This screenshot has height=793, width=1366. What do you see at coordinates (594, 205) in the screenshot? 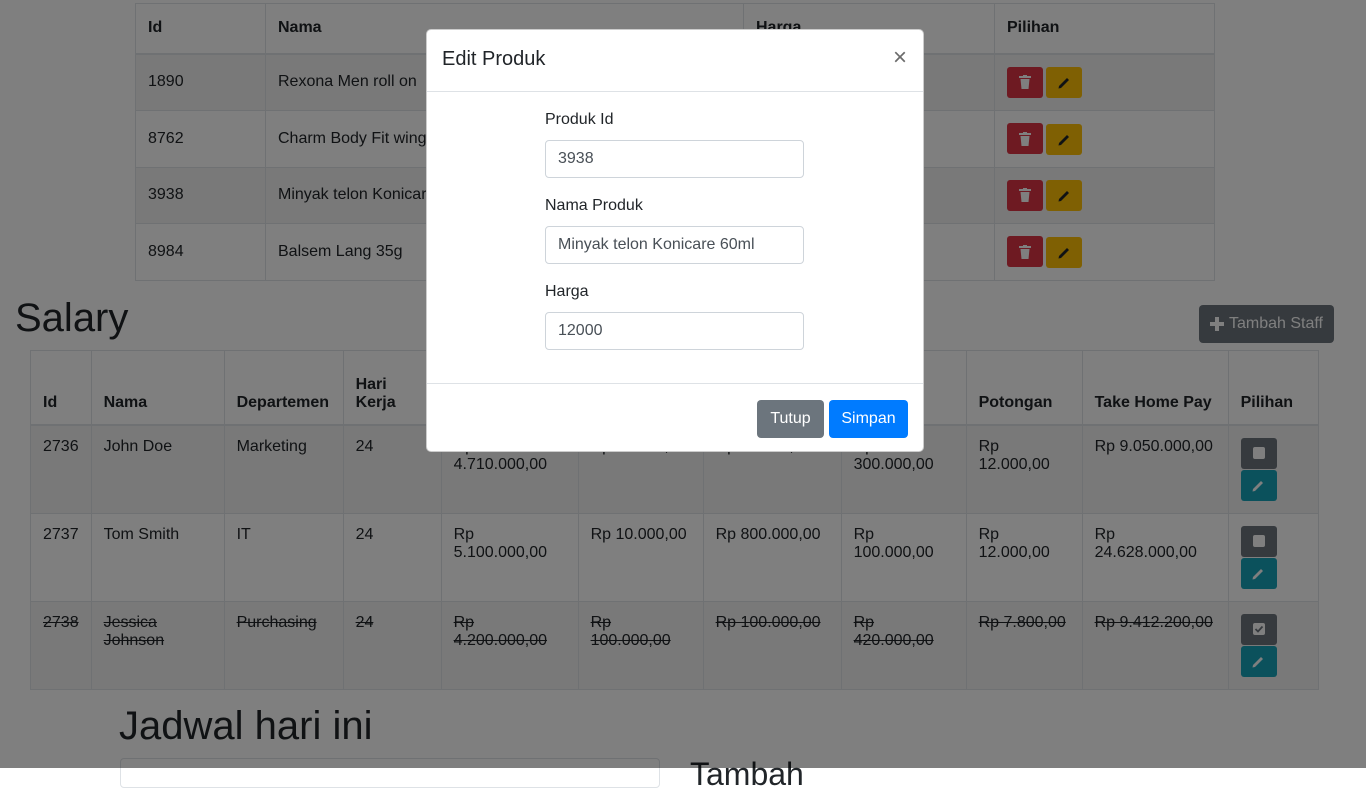
I see `product-name-label: Nama Produk` at bounding box center [594, 205].